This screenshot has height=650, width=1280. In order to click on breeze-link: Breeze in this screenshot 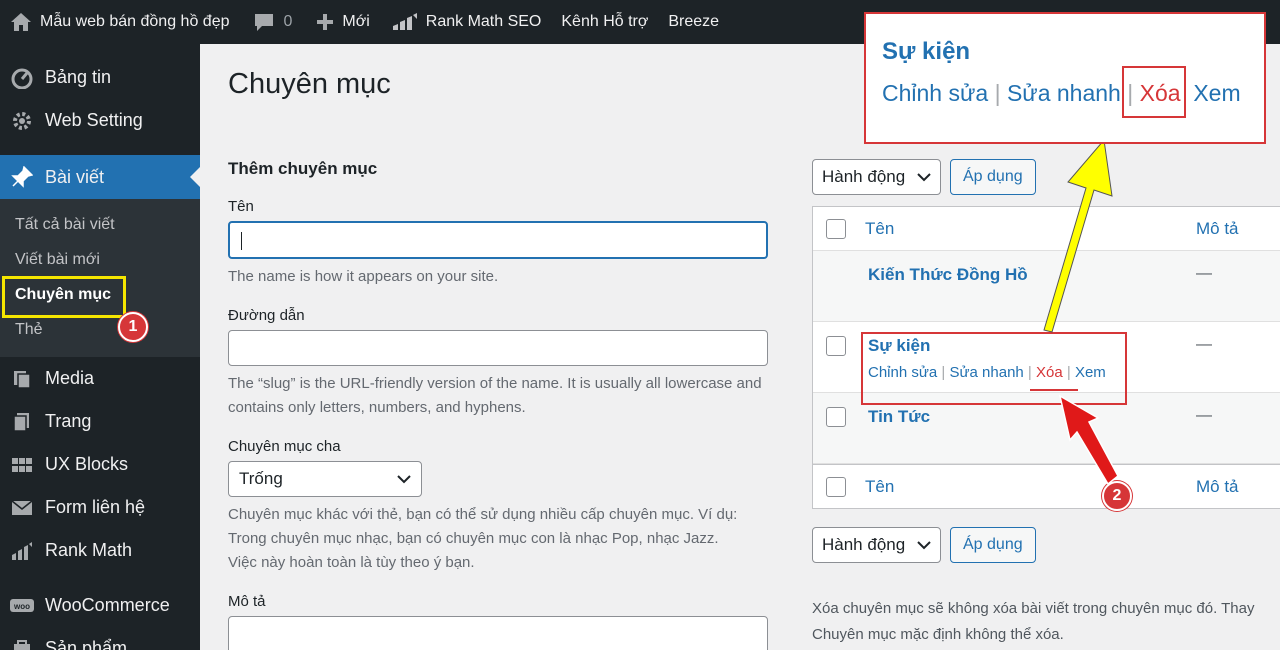, I will do `click(693, 22)`.